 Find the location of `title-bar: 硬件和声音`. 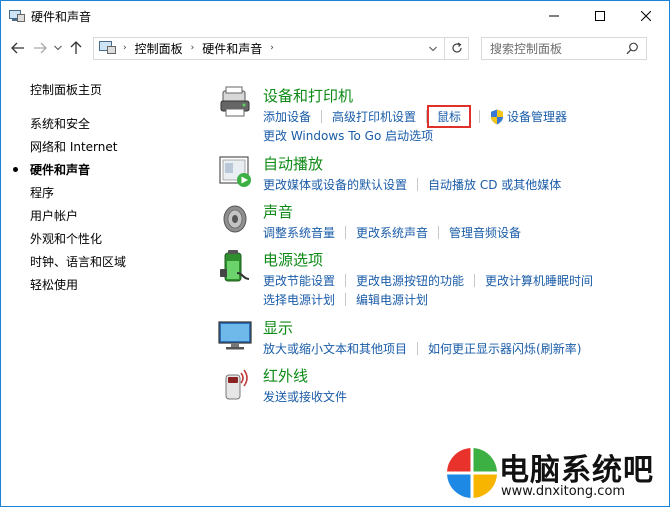

title-bar: 硬件和声音 is located at coordinates (335, 16).